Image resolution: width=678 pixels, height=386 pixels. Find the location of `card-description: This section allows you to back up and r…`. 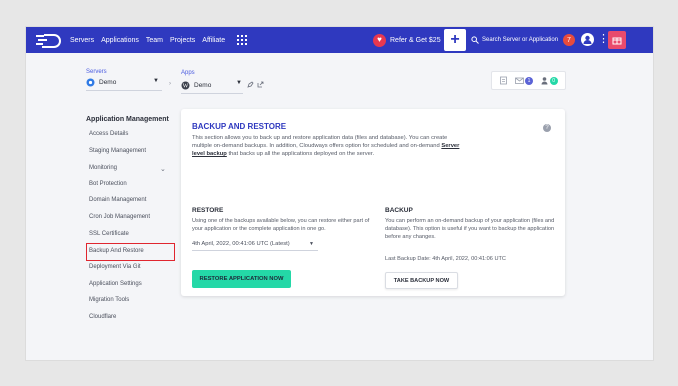

card-description: This section allows you to back up and r… is located at coordinates (327, 146).